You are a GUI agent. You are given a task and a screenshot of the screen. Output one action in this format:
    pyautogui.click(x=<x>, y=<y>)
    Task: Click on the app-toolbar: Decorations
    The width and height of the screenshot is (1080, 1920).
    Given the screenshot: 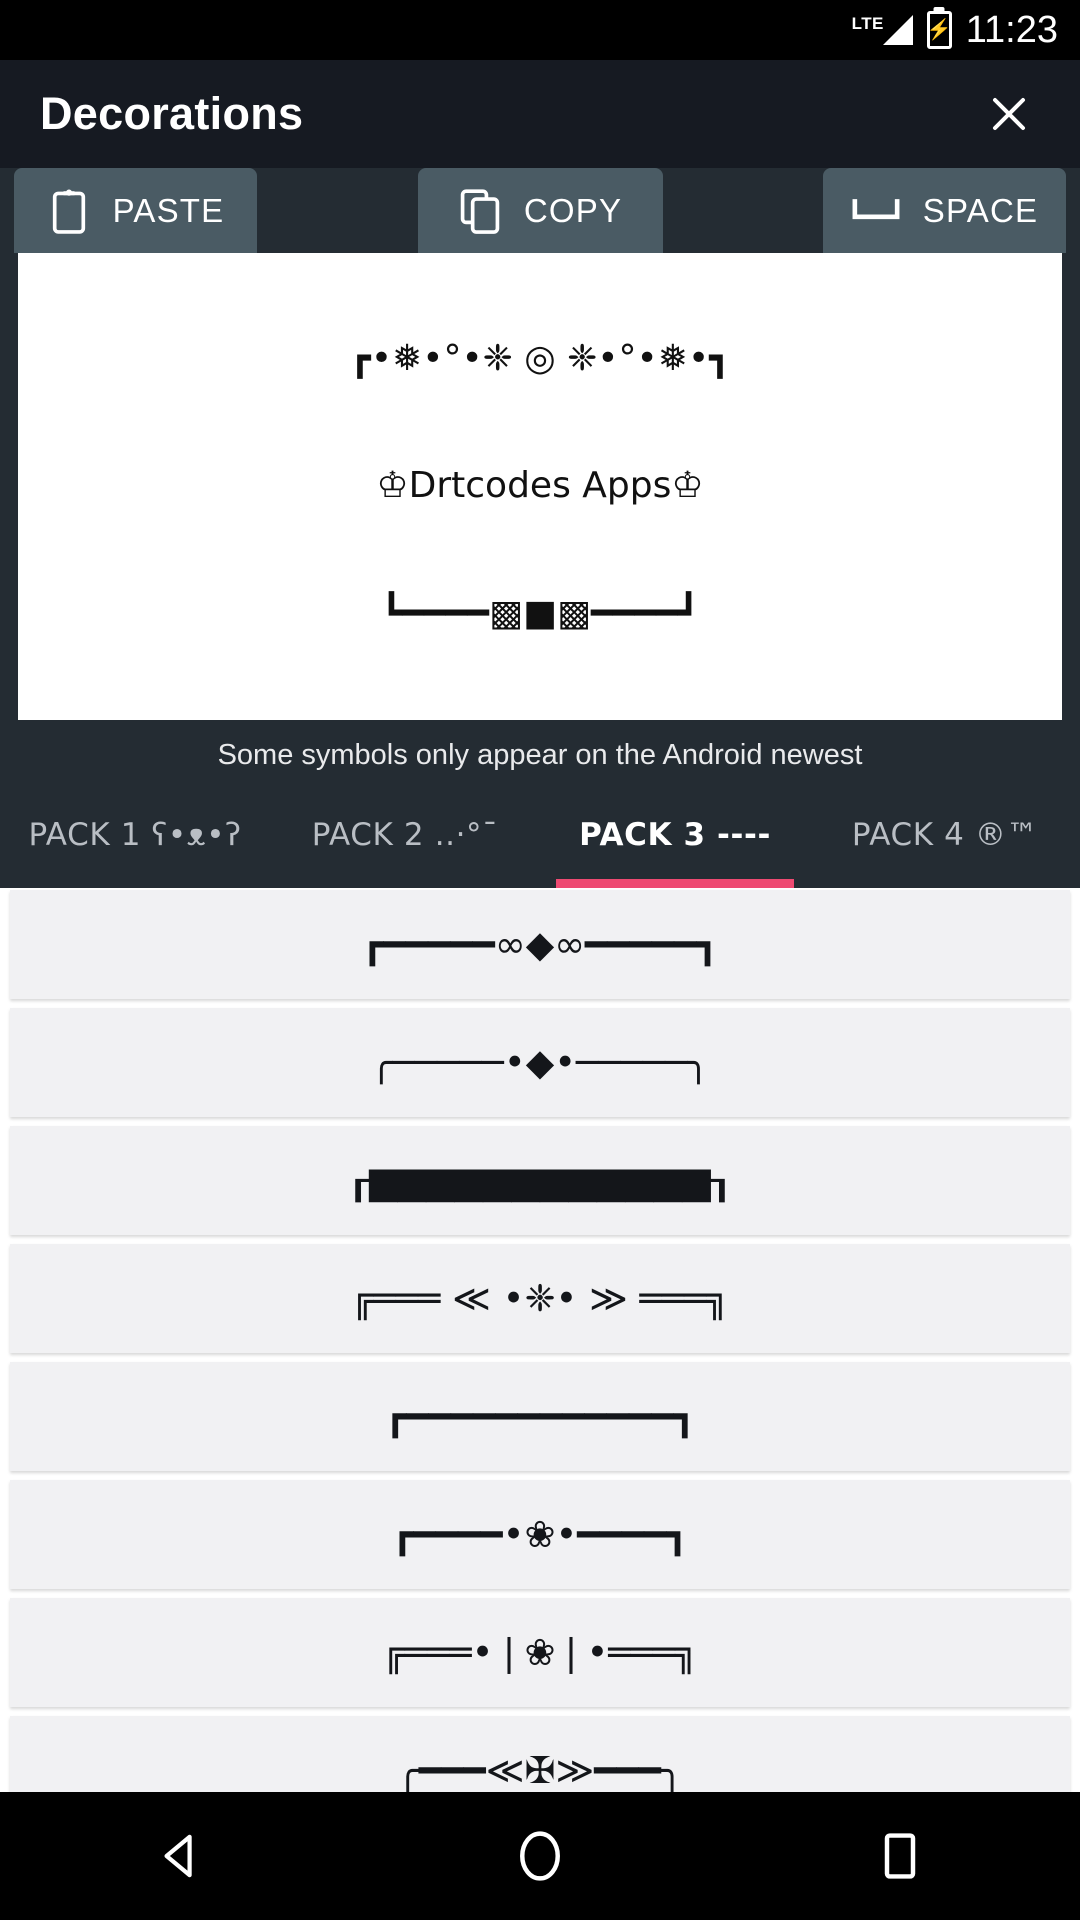 What is the action you would take?
    pyautogui.click(x=540, y=114)
    